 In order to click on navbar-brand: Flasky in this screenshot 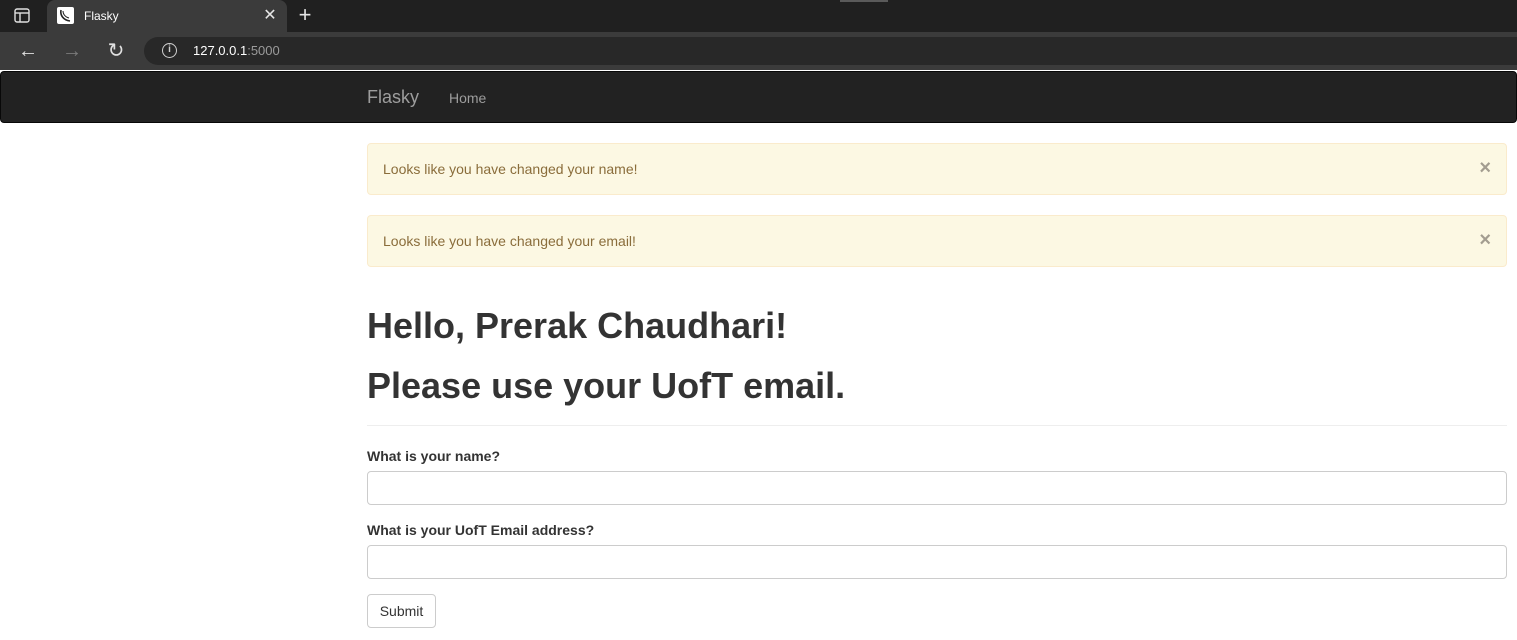, I will do `click(393, 97)`.